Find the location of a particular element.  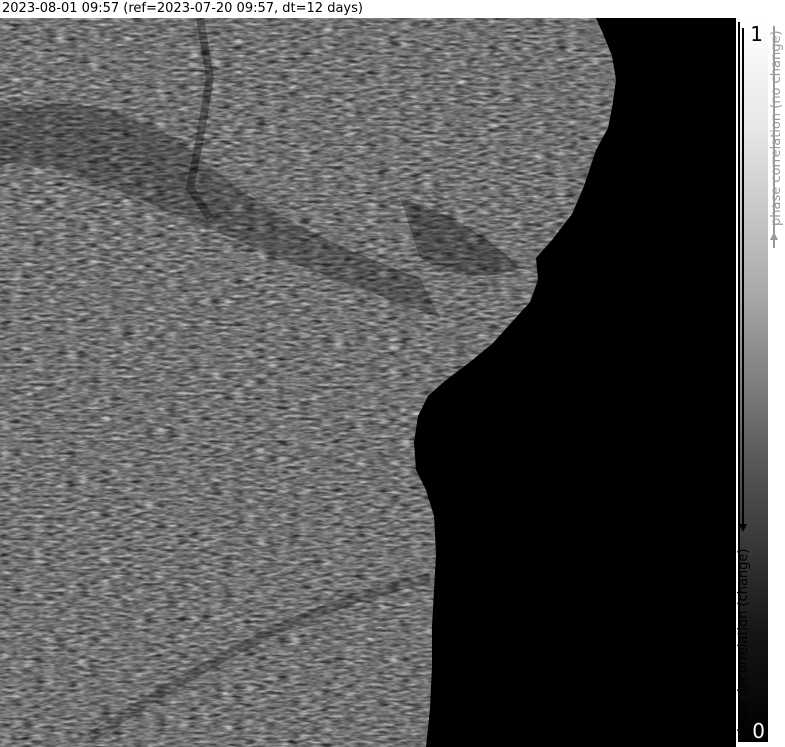

colorbar-bottom-caption: phase decorrelation (change) is located at coordinates (743, 644).